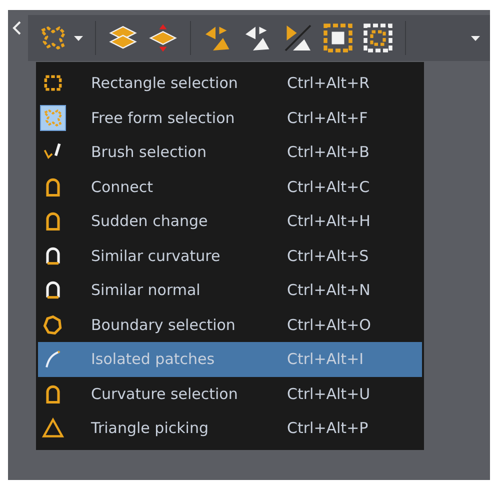  Describe the element at coordinates (163, 38) in the screenshot. I see `layers-arrows-icon` at that location.